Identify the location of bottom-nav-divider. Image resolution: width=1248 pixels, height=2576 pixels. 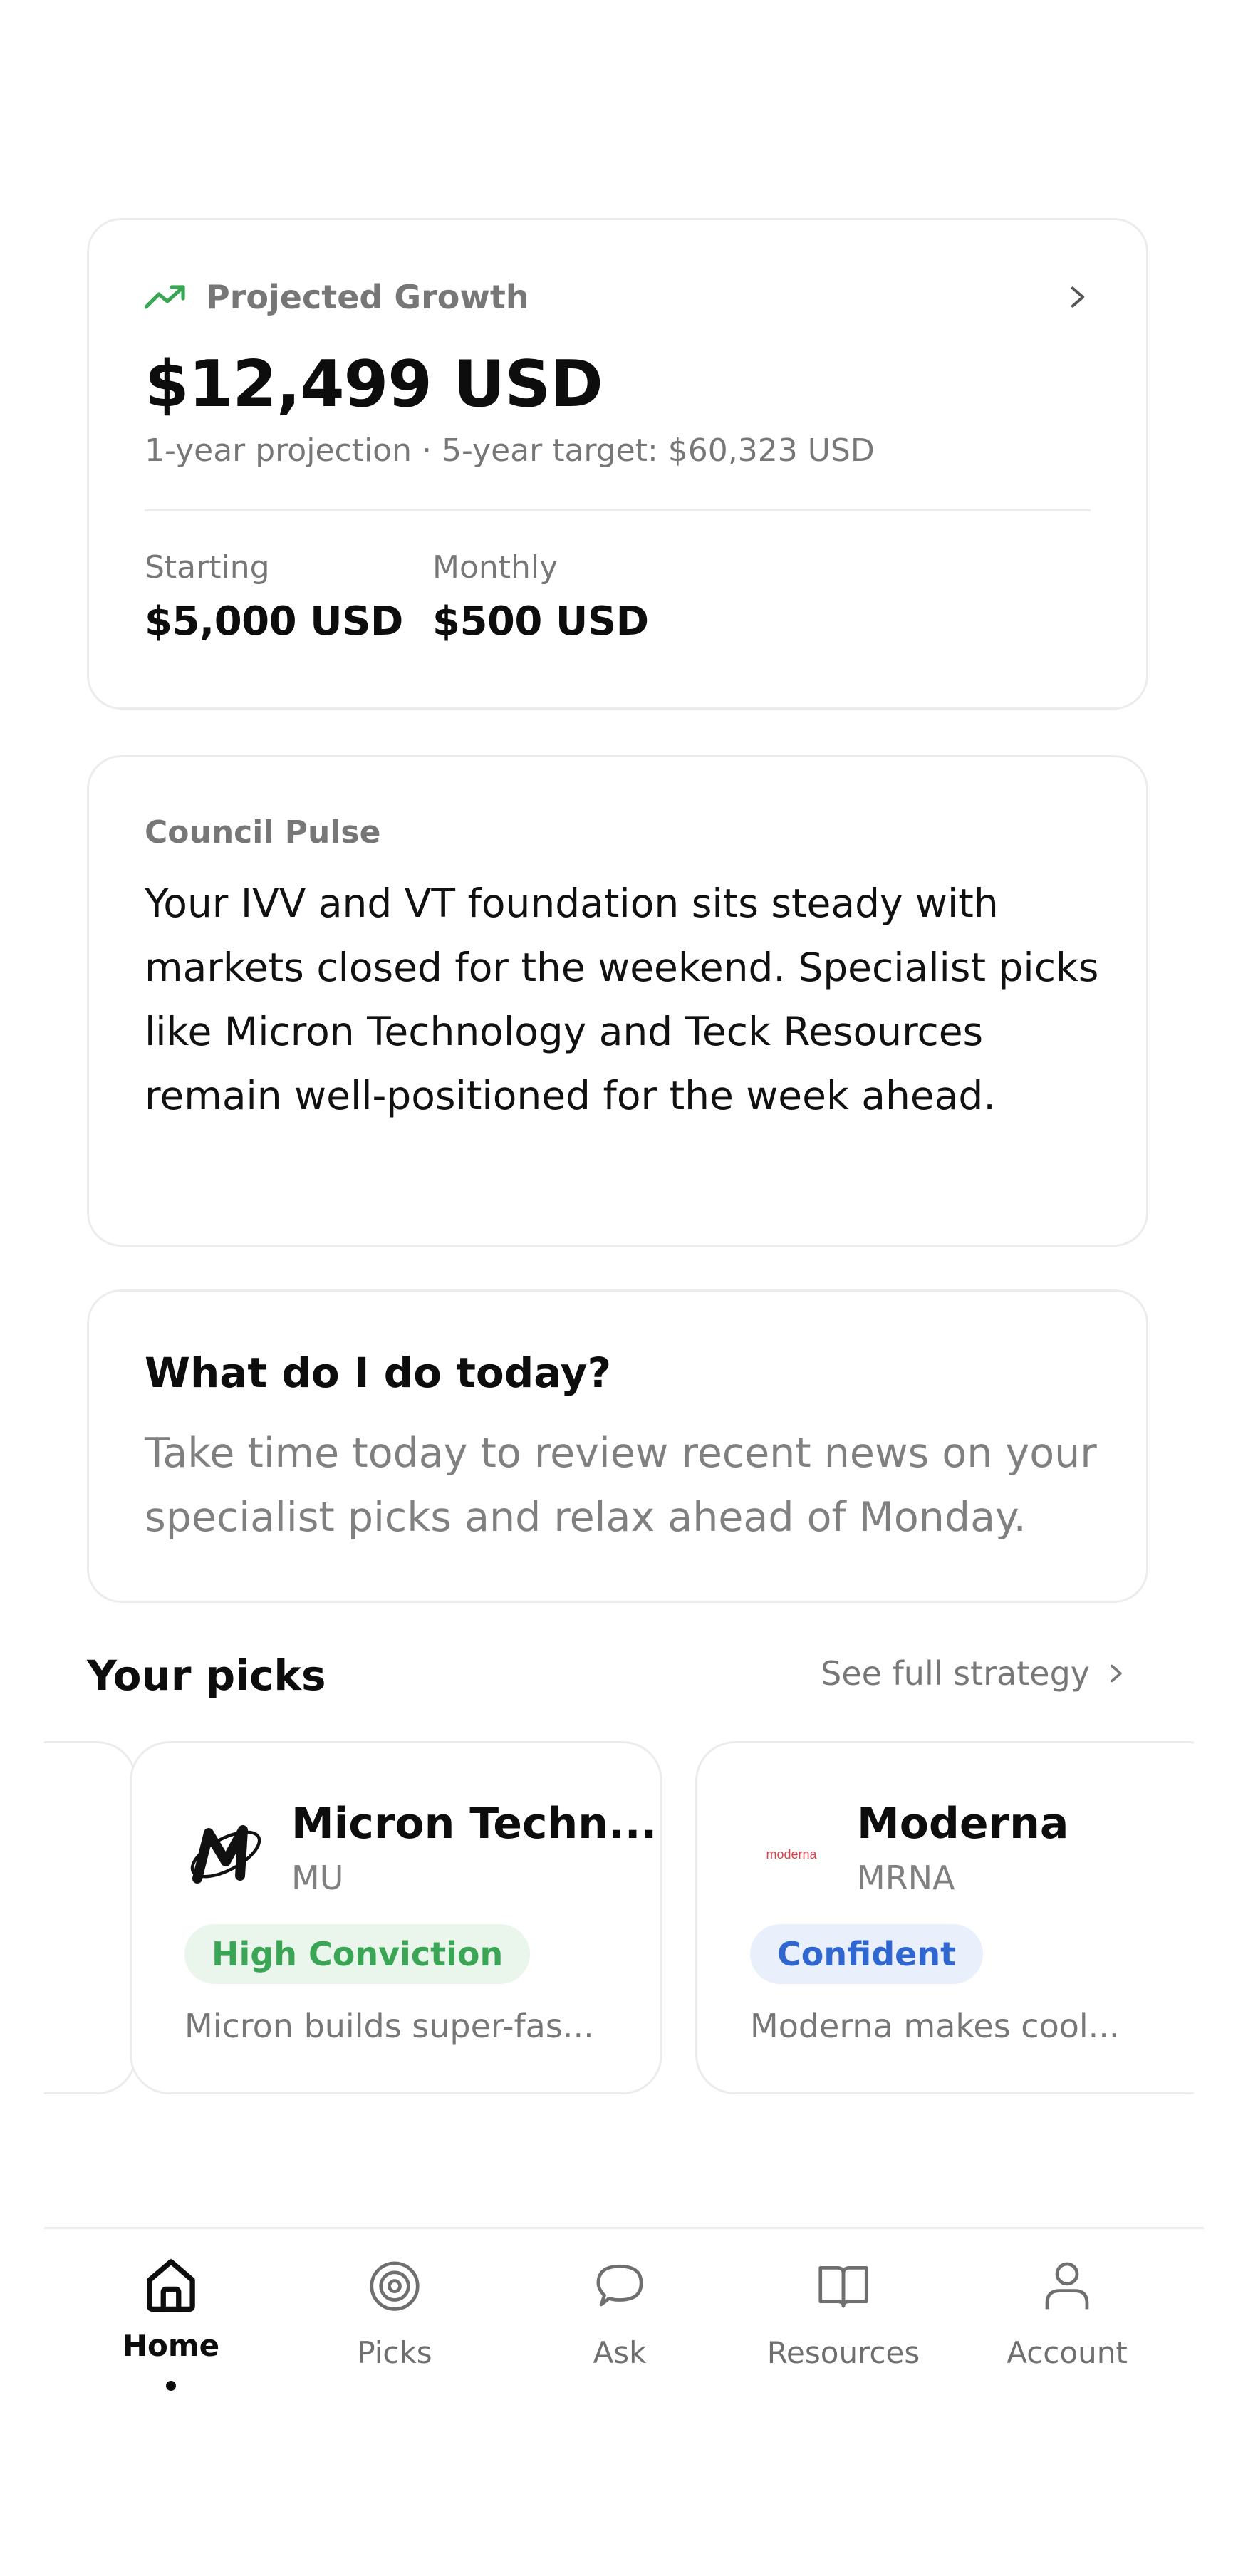
(624, 2228).